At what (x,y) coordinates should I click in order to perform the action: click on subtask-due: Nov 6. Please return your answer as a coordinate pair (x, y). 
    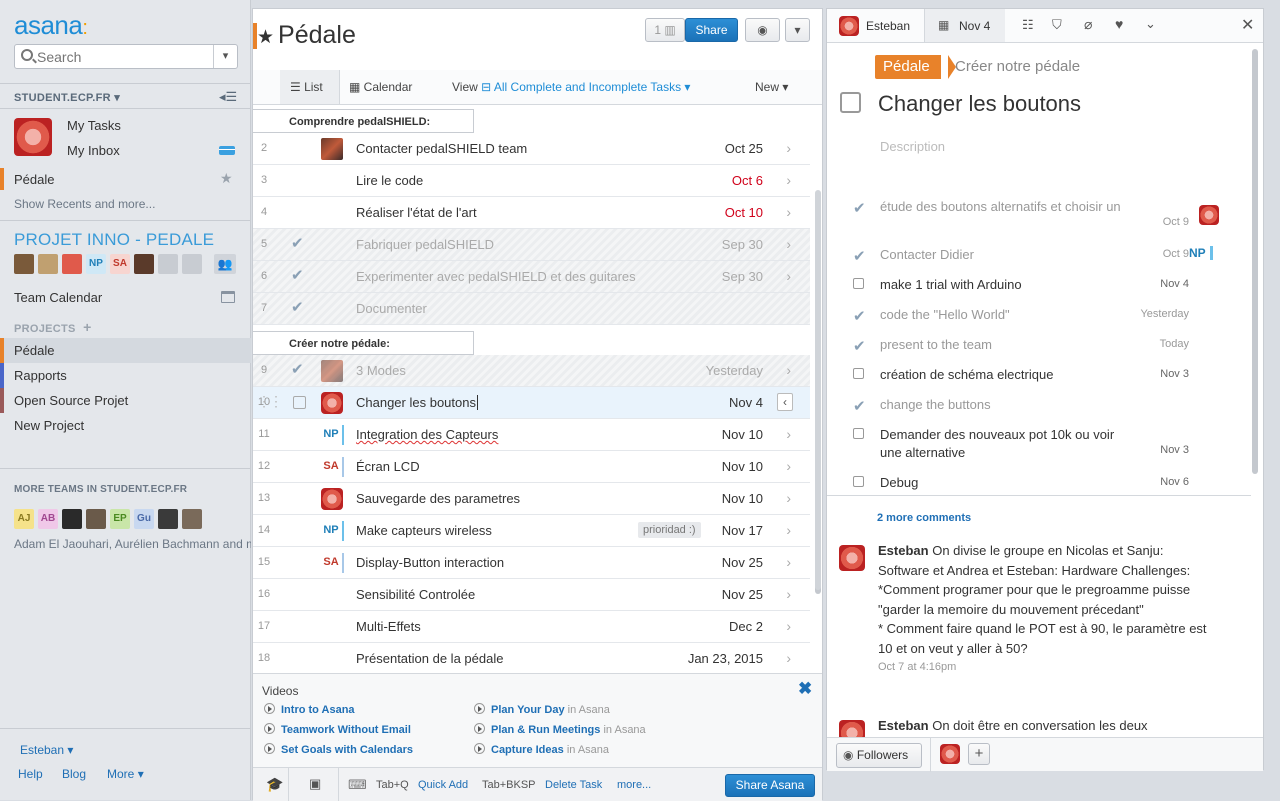
    Looking at the image, I should click on (1174, 482).